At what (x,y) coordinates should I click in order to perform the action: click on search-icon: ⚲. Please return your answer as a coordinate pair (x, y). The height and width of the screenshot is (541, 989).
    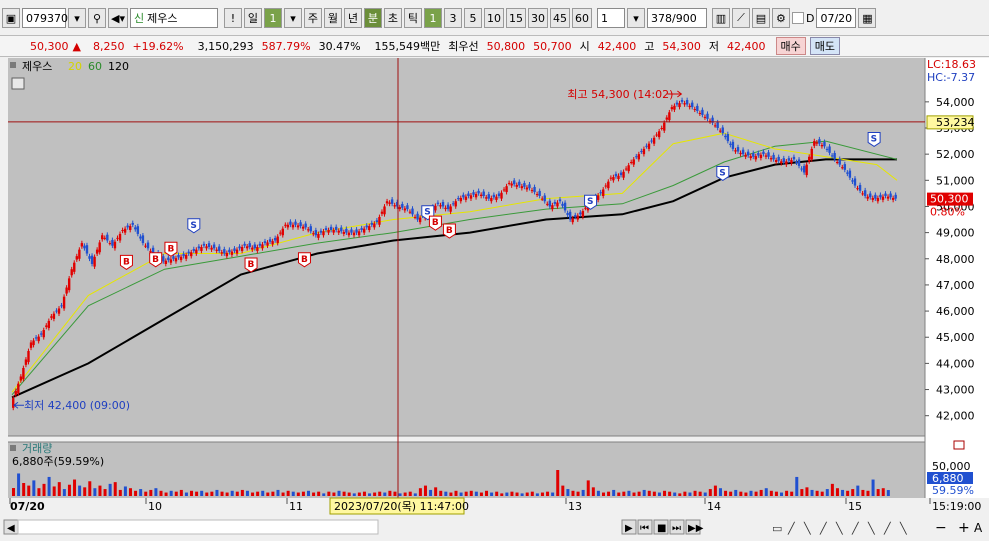
    Looking at the image, I should click on (97, 18).